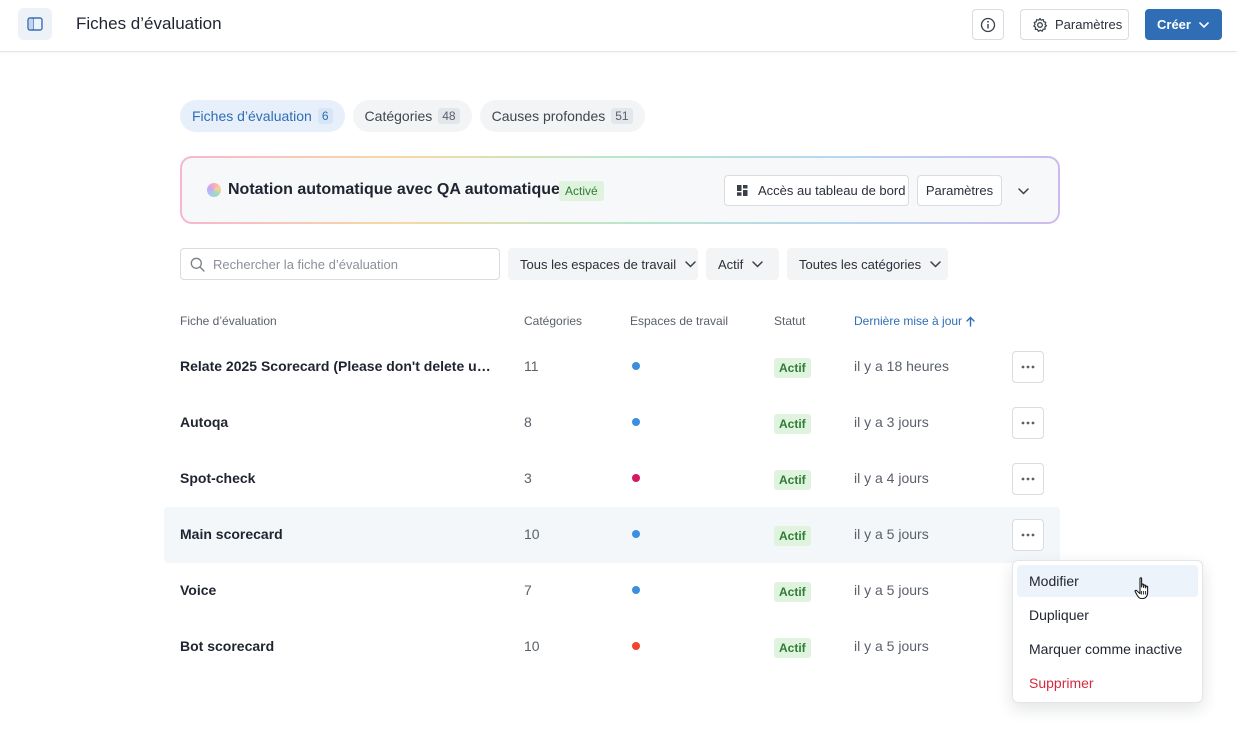  What do you see at coordinates (528, 478) in the screenshot?
I see `category-count: 3` at bounding box center [528, 478].